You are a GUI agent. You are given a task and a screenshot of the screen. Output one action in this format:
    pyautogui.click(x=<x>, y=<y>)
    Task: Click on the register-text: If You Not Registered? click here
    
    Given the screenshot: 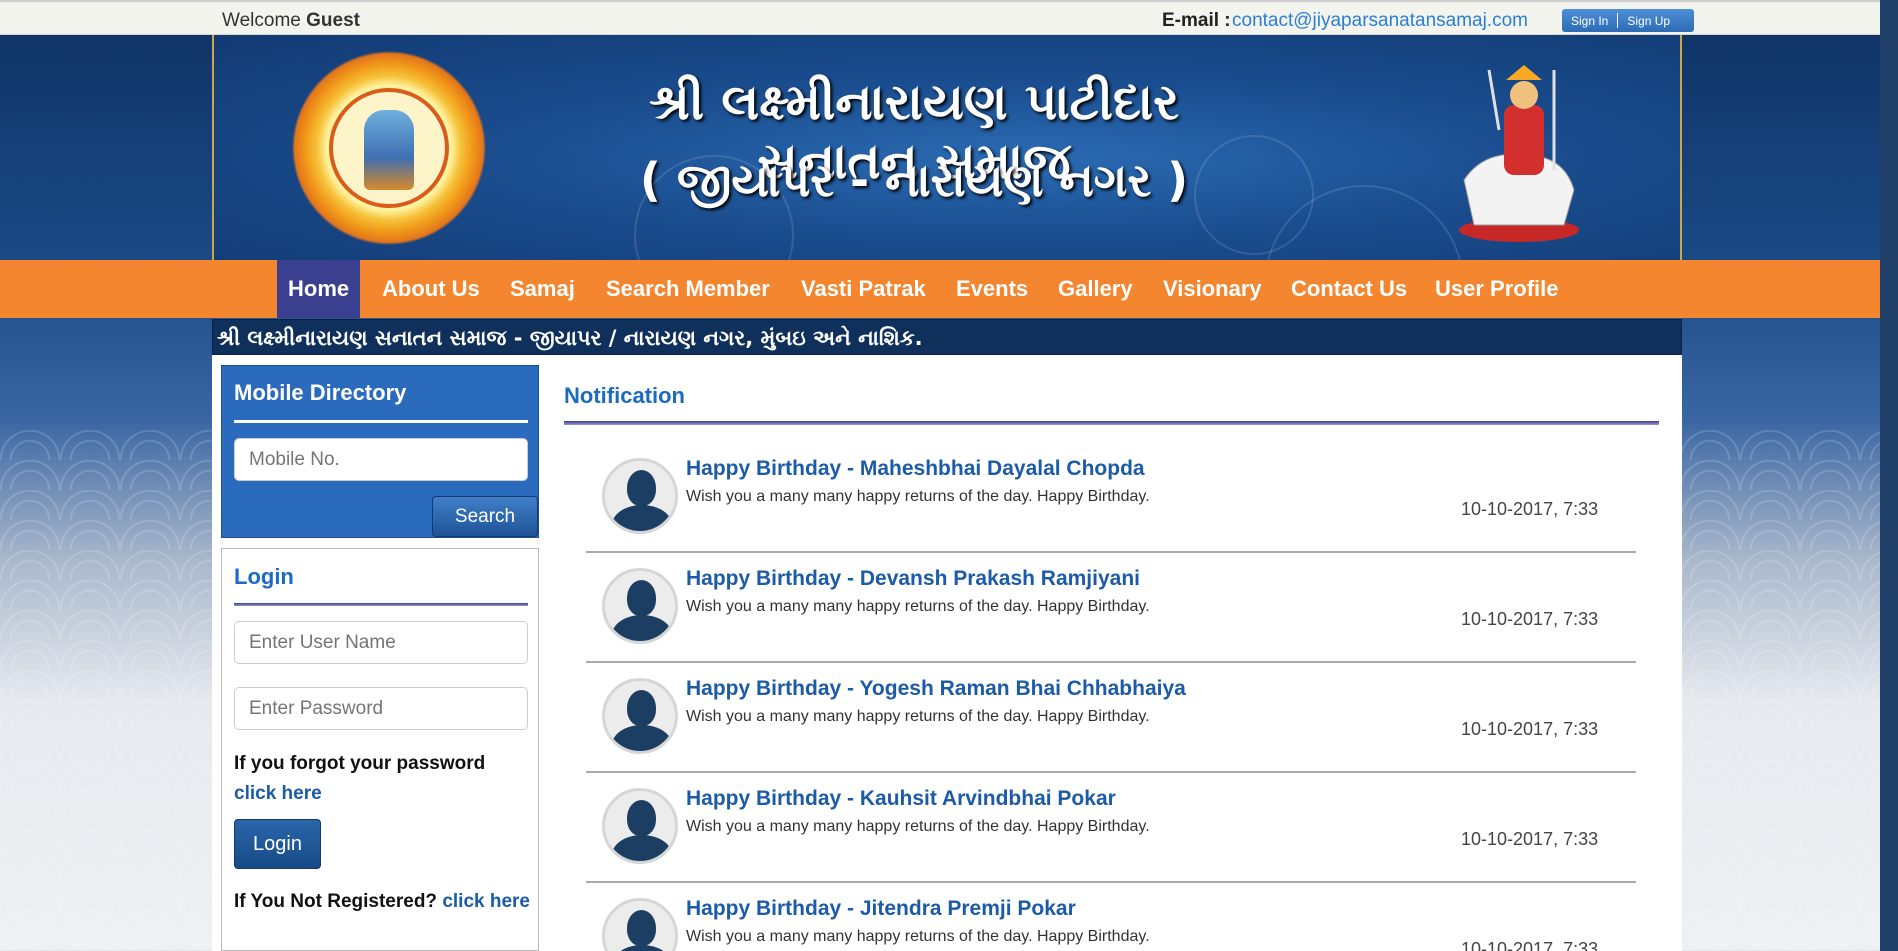 What is the action you would take?
    pyautogui.click(x=382, y=902)
    